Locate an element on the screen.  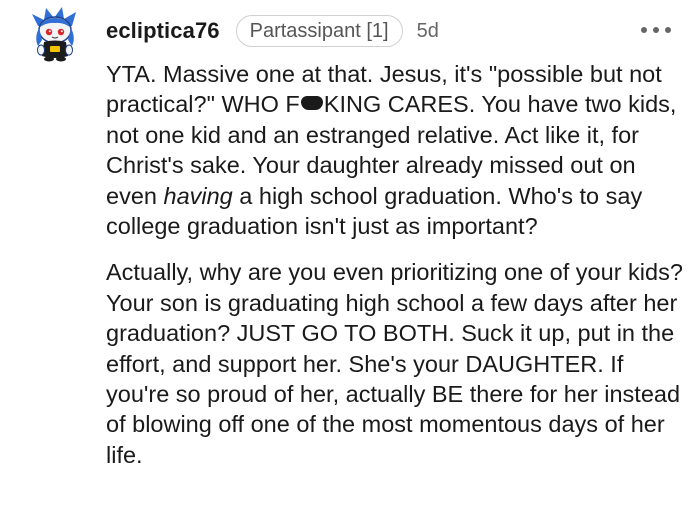
comment-age: 5d is located at coordinates (427, 30).